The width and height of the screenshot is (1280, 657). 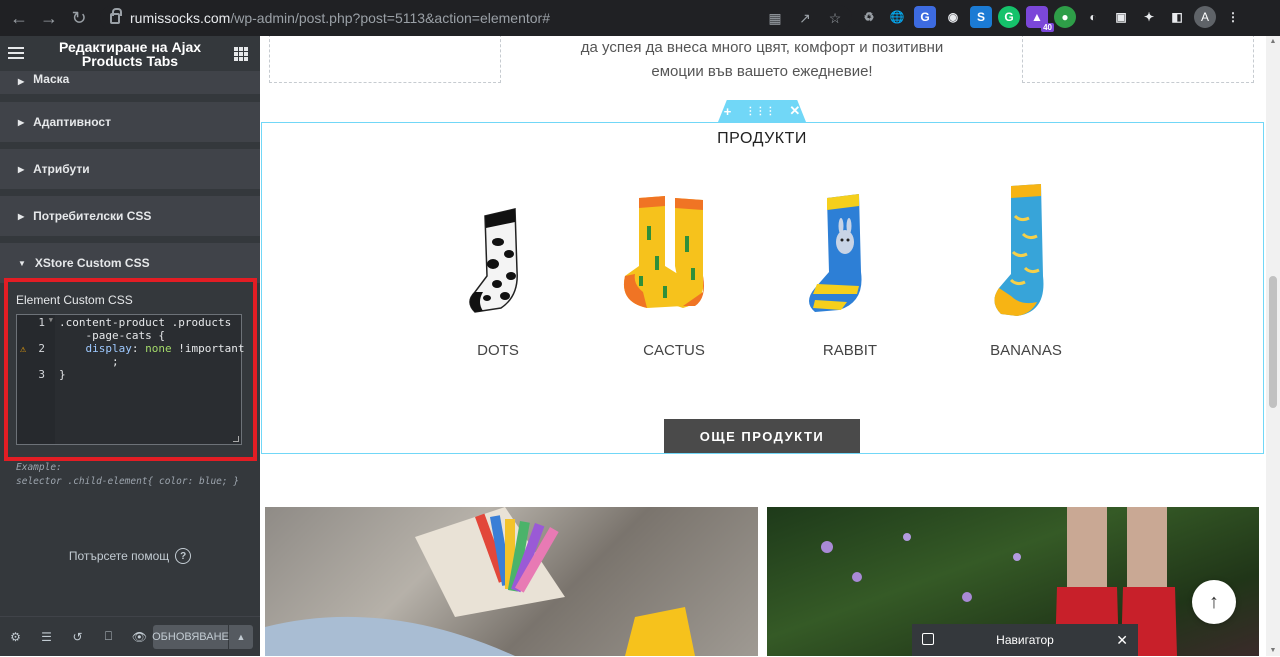 I want to click on promo-image-pencils, so click(x=511, y=581).